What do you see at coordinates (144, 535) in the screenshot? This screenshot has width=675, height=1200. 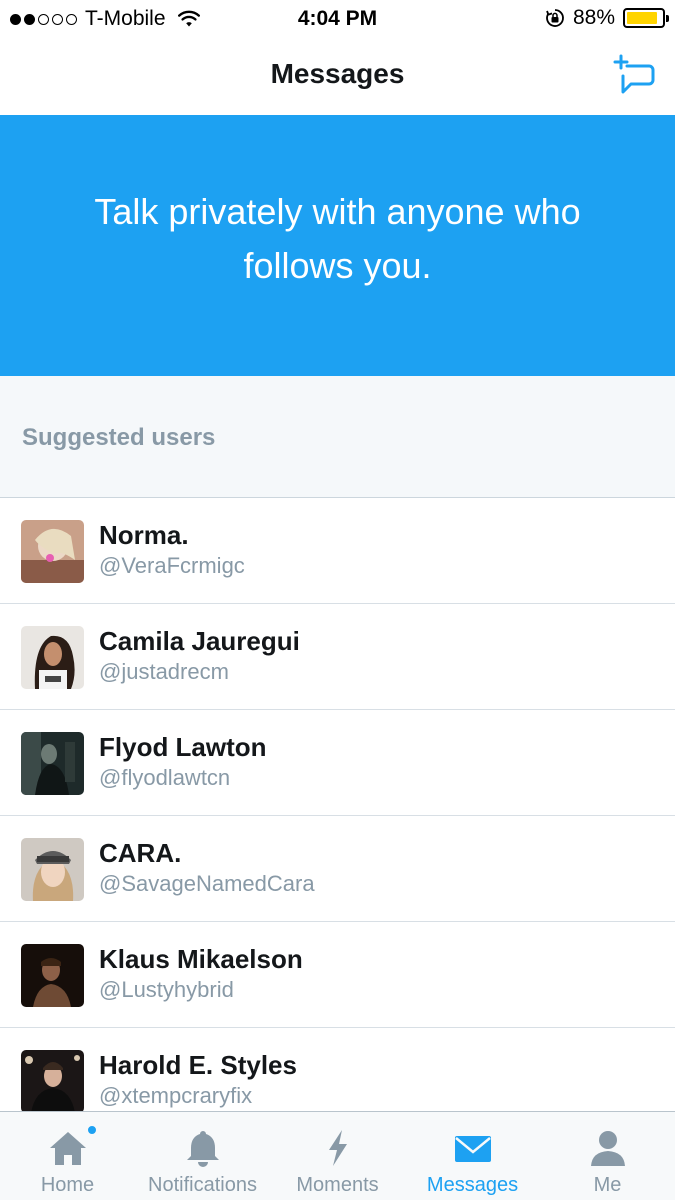 I see `user-name: Norma.` at bounding box center [144, 535].